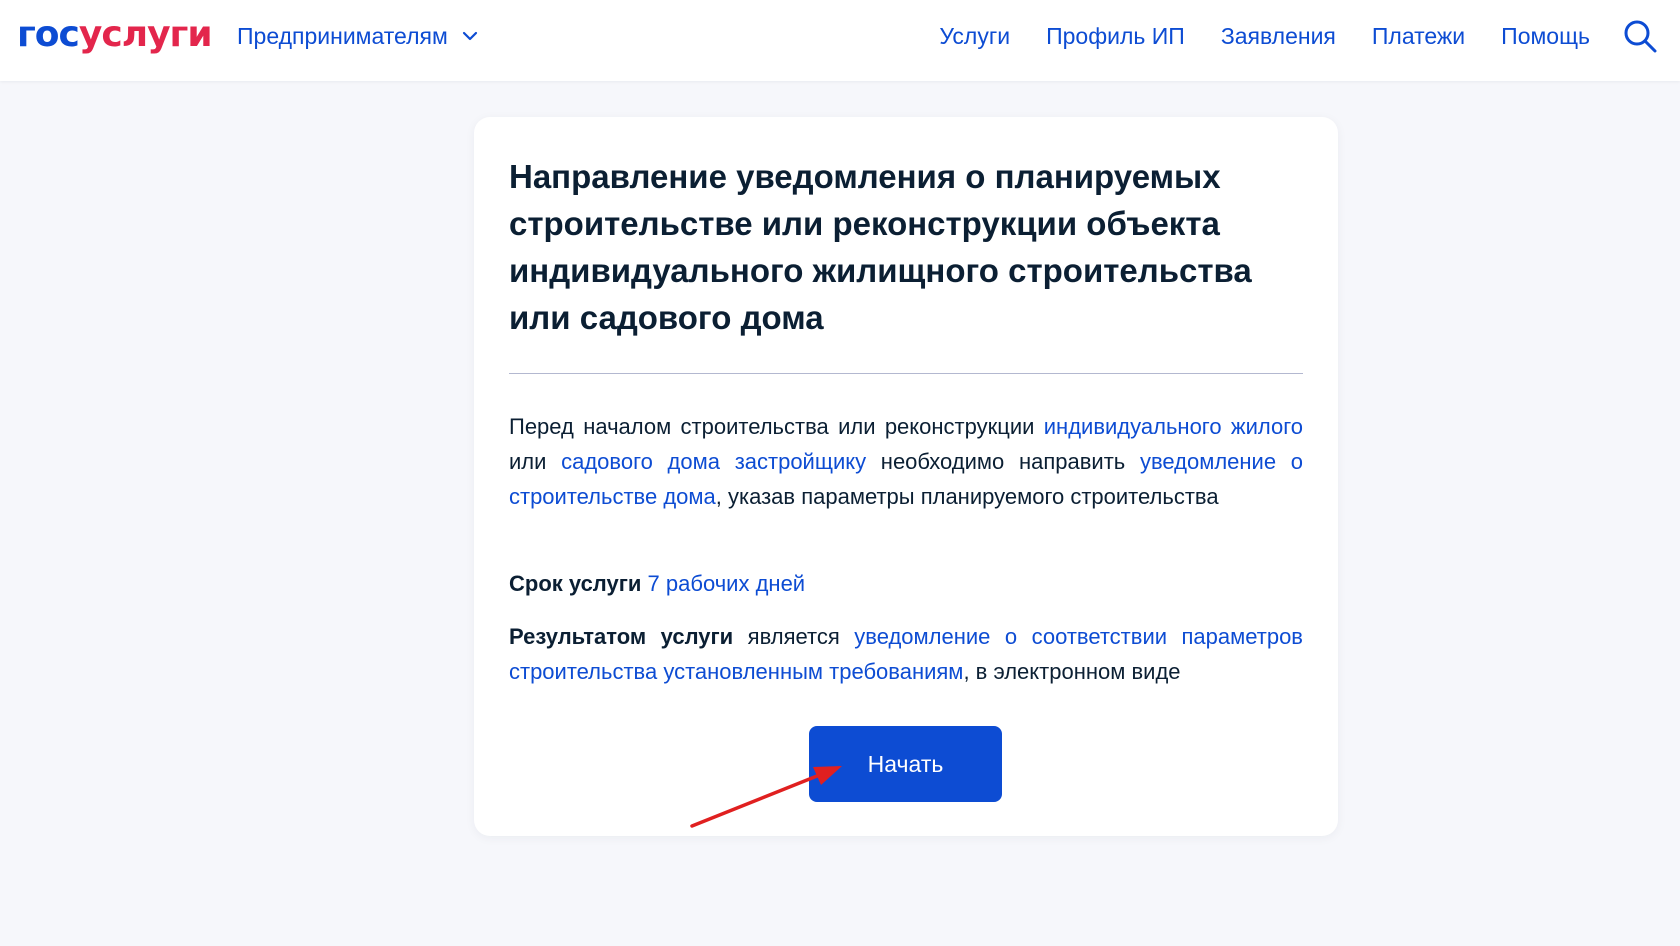 This screenshot has width=1680, height=946. Describe the element at coordinates (906, 373) in the screenshot. I see `title-divider` at that location.